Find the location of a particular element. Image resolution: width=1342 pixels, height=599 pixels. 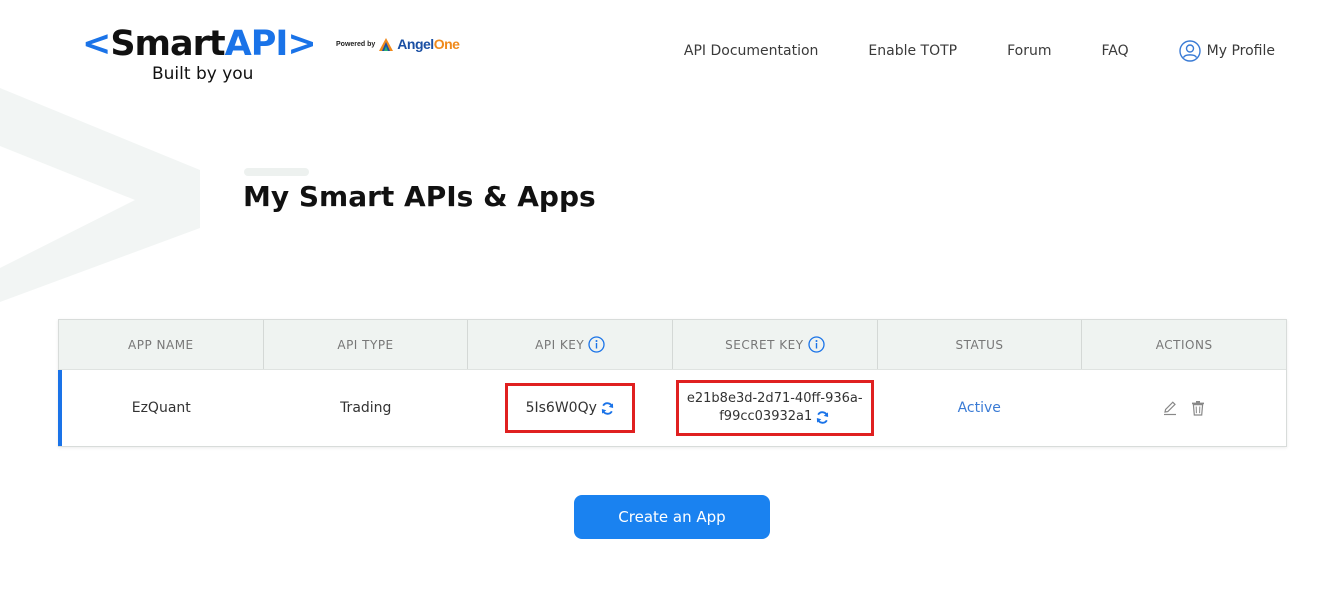

api-key-highlight: 5Is6W0Qy is located at coordinates (570, 408).